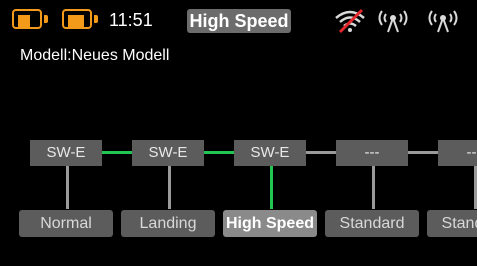  I want to click on phase-button-high-speed: High Speed, so click(270, 223).